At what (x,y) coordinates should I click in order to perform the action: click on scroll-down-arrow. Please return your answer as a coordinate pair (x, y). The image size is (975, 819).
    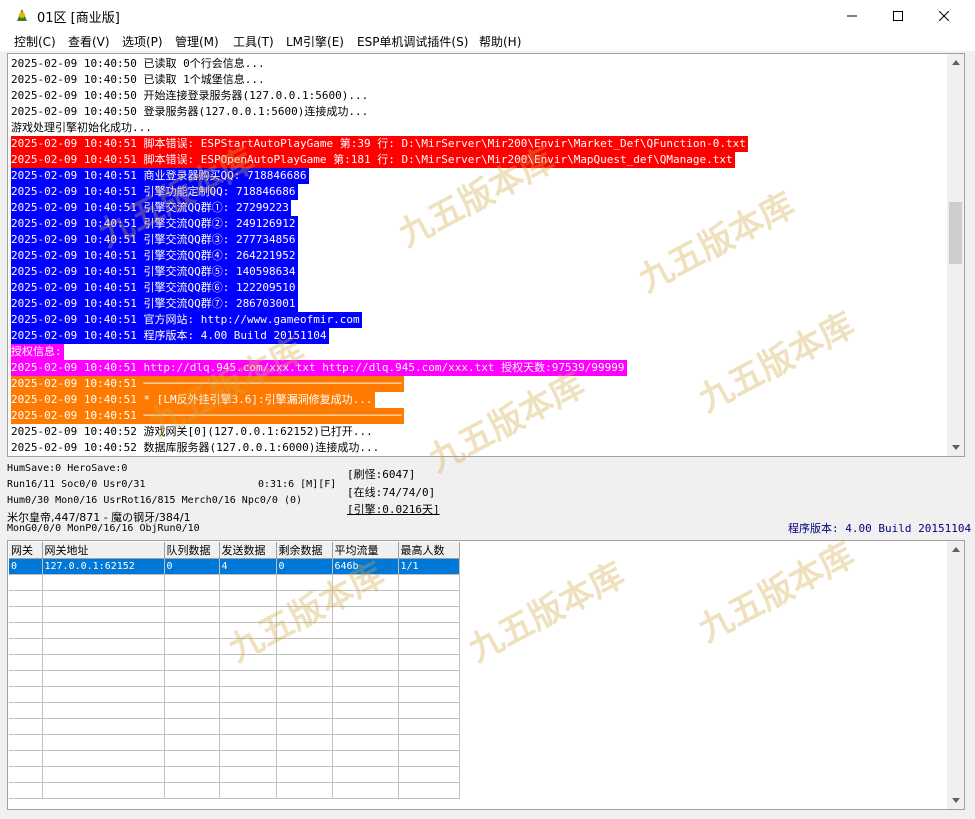
    Looking at the image, I should click on (955, 447).